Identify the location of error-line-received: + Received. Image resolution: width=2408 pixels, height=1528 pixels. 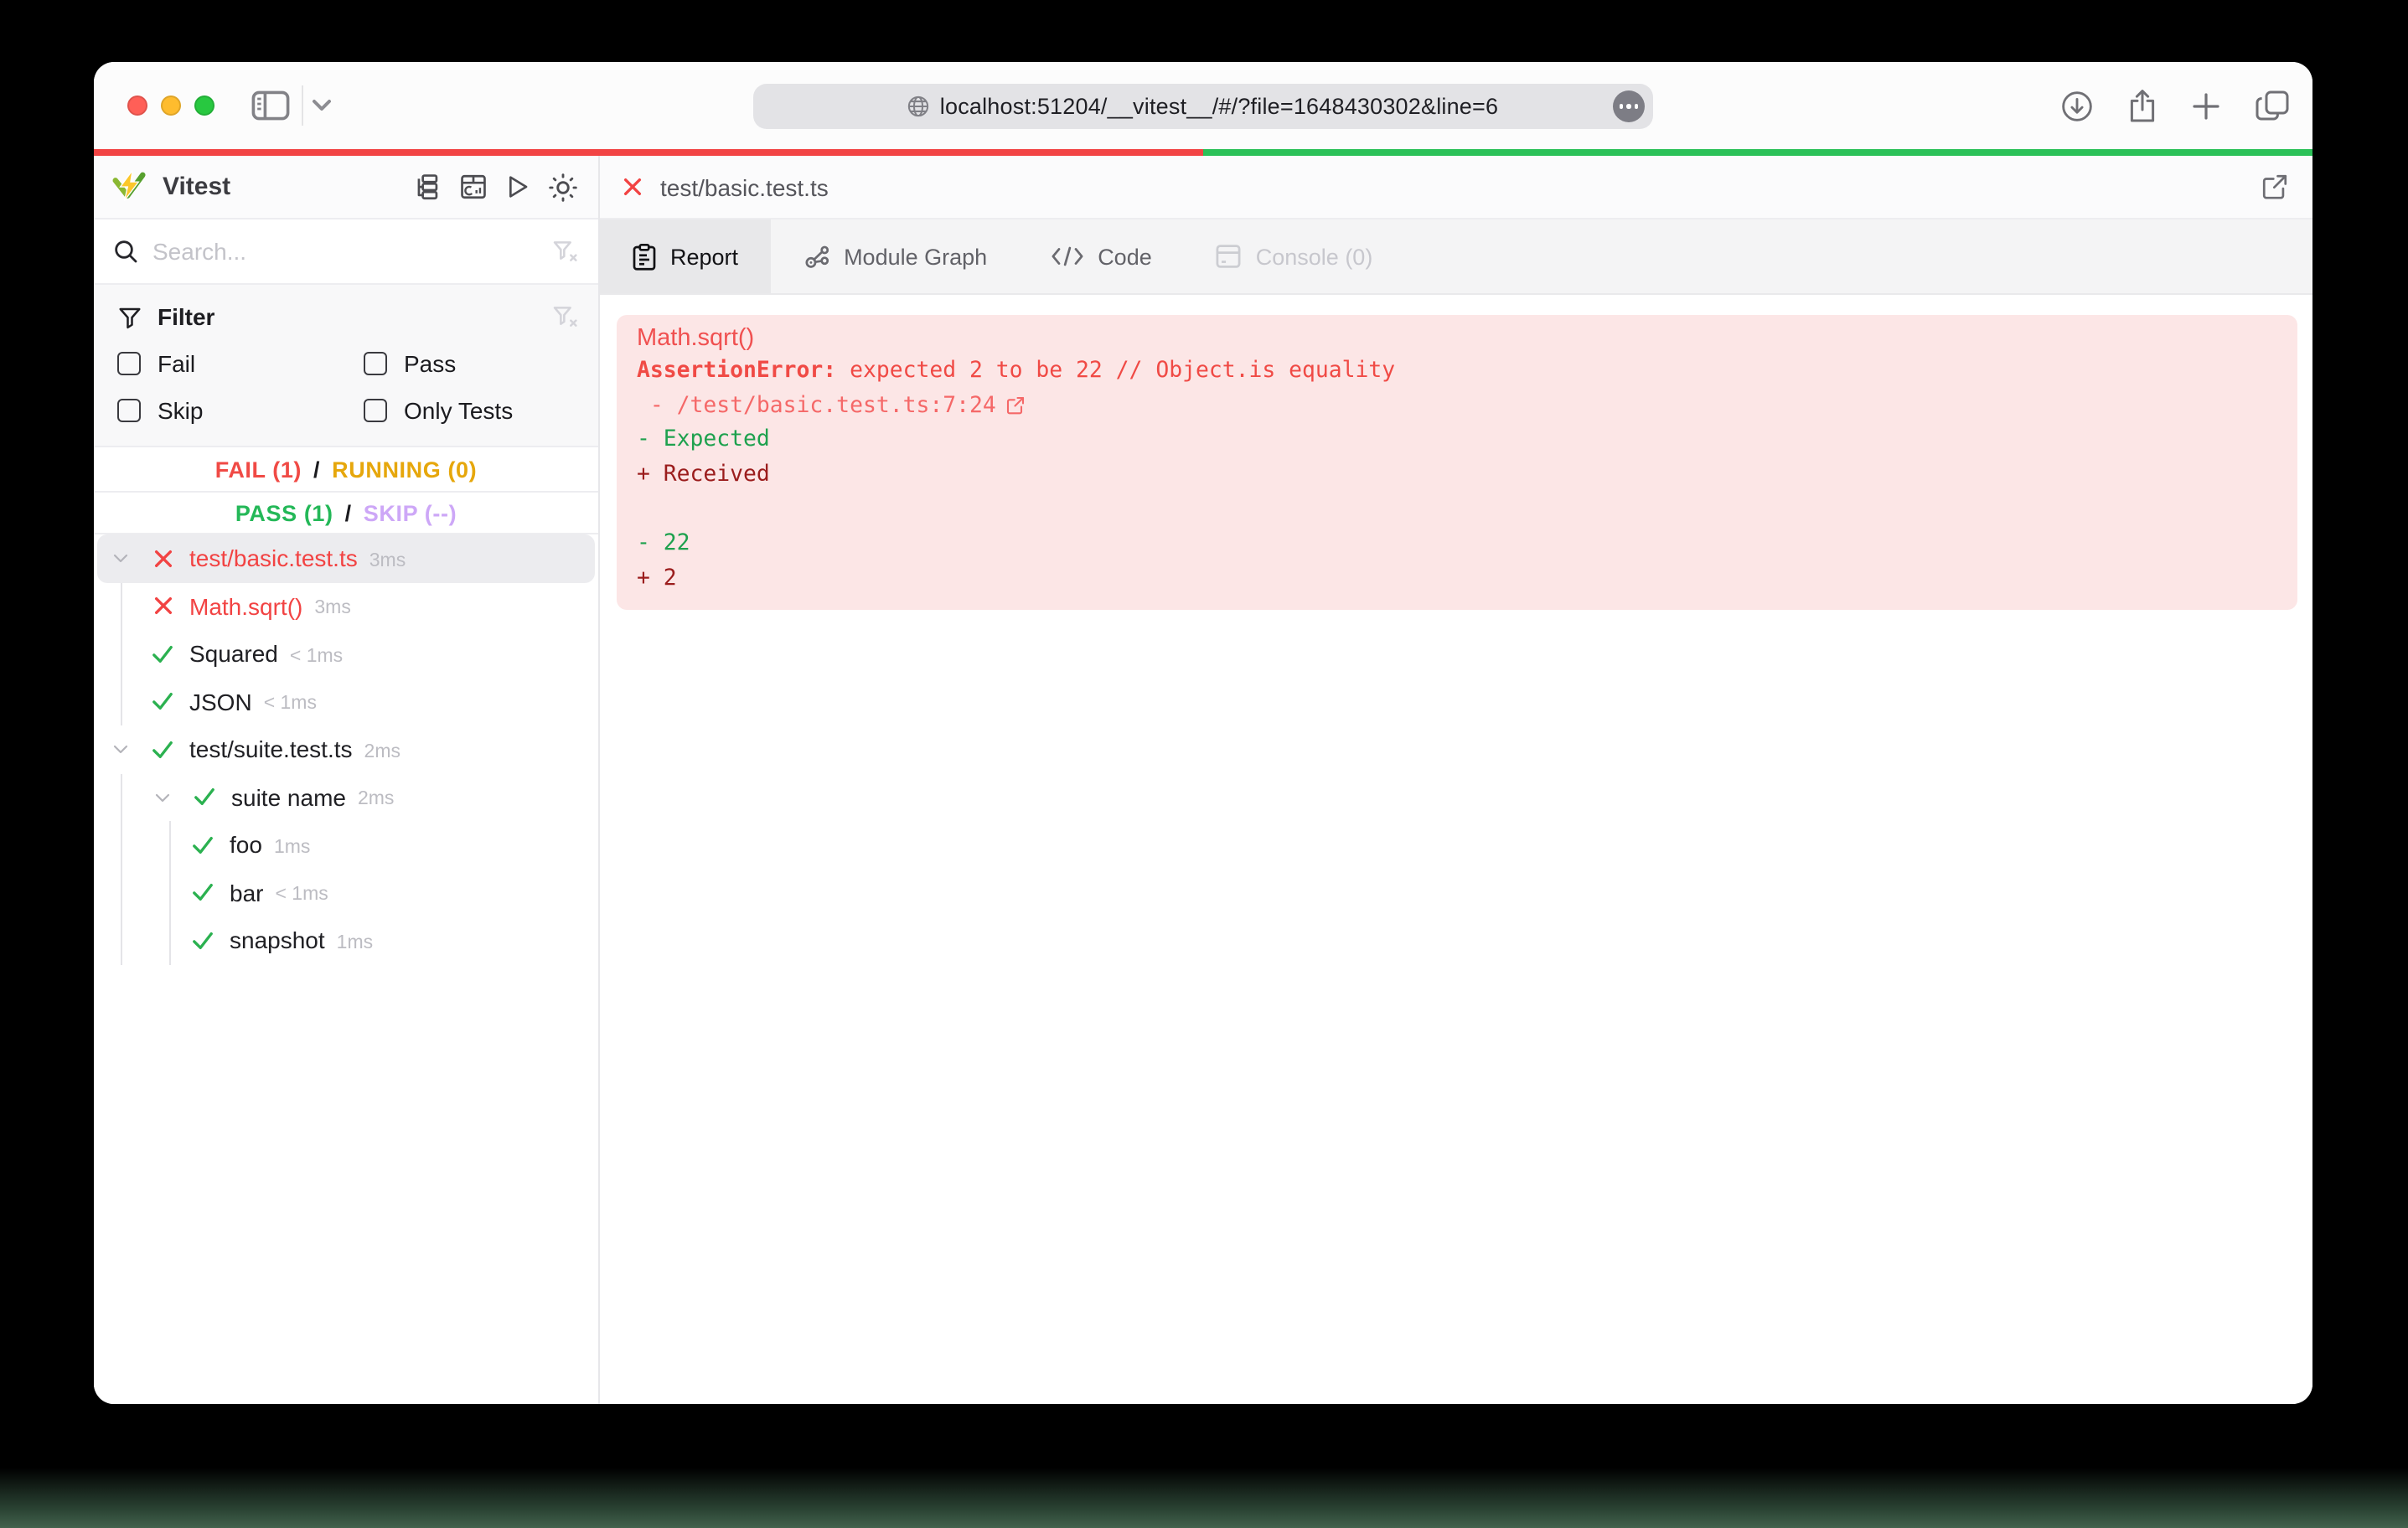
(703, 475).